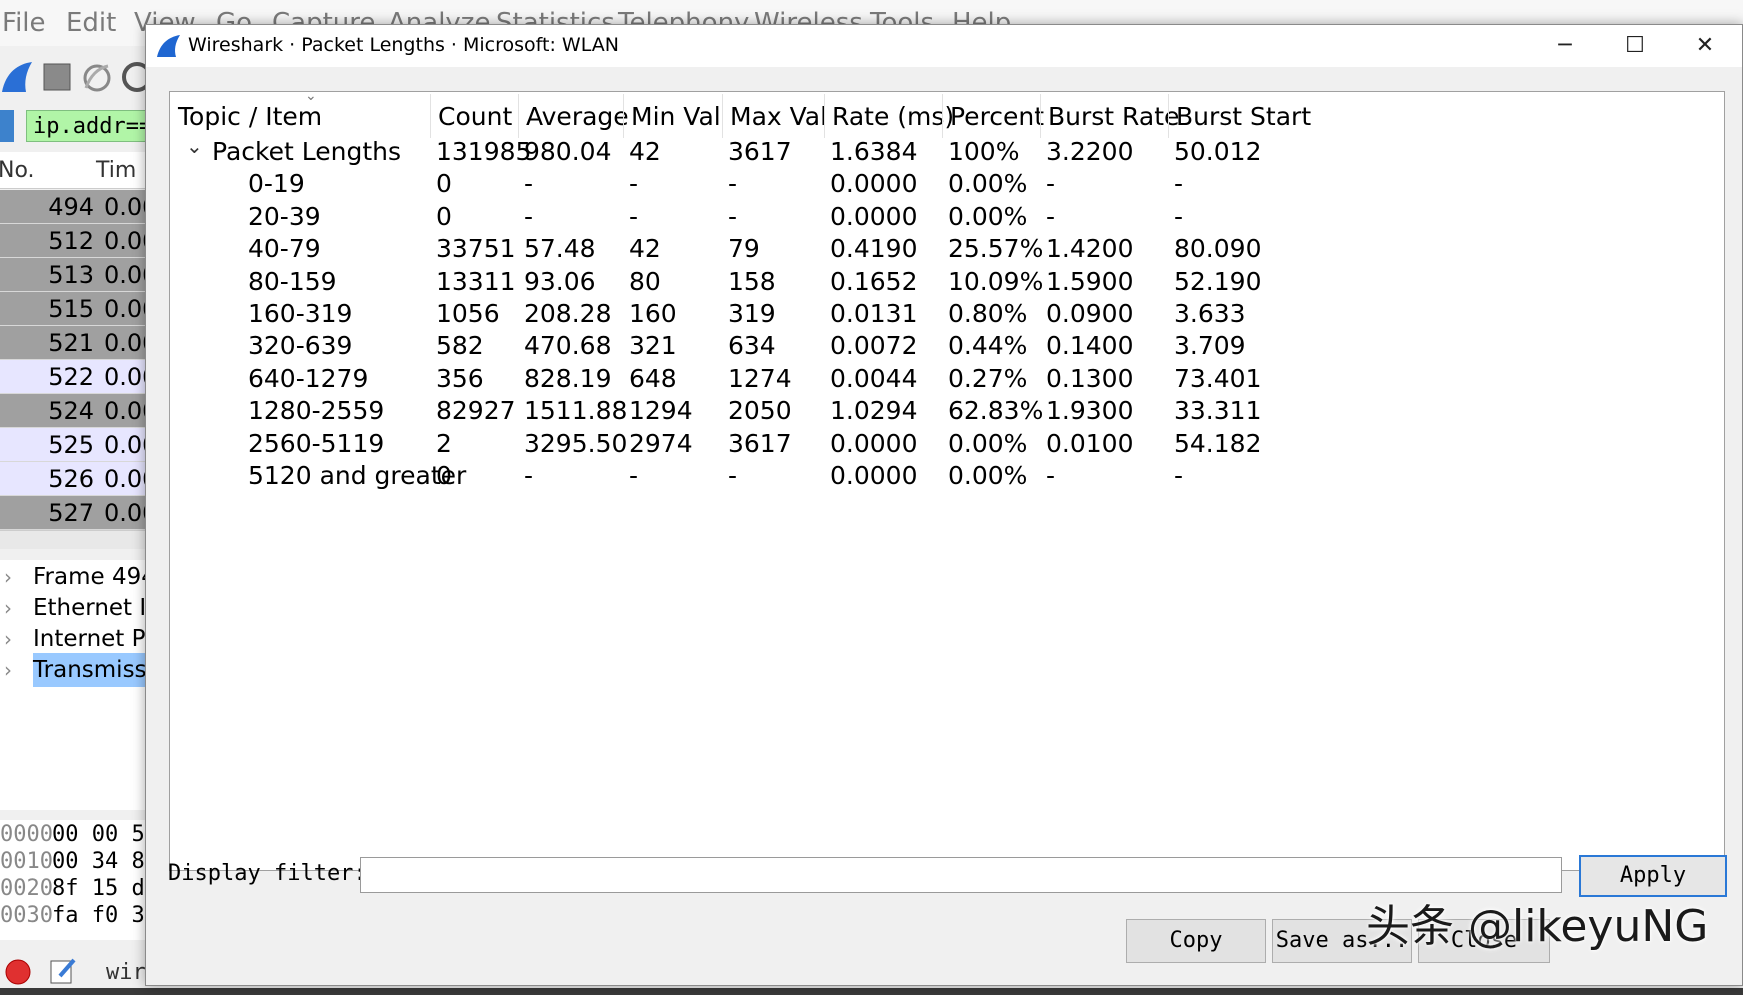 Image resolution: width=1743 pixels, height=995 pixels. I want to click on bytes-offset: 0000, so click(26, 834).